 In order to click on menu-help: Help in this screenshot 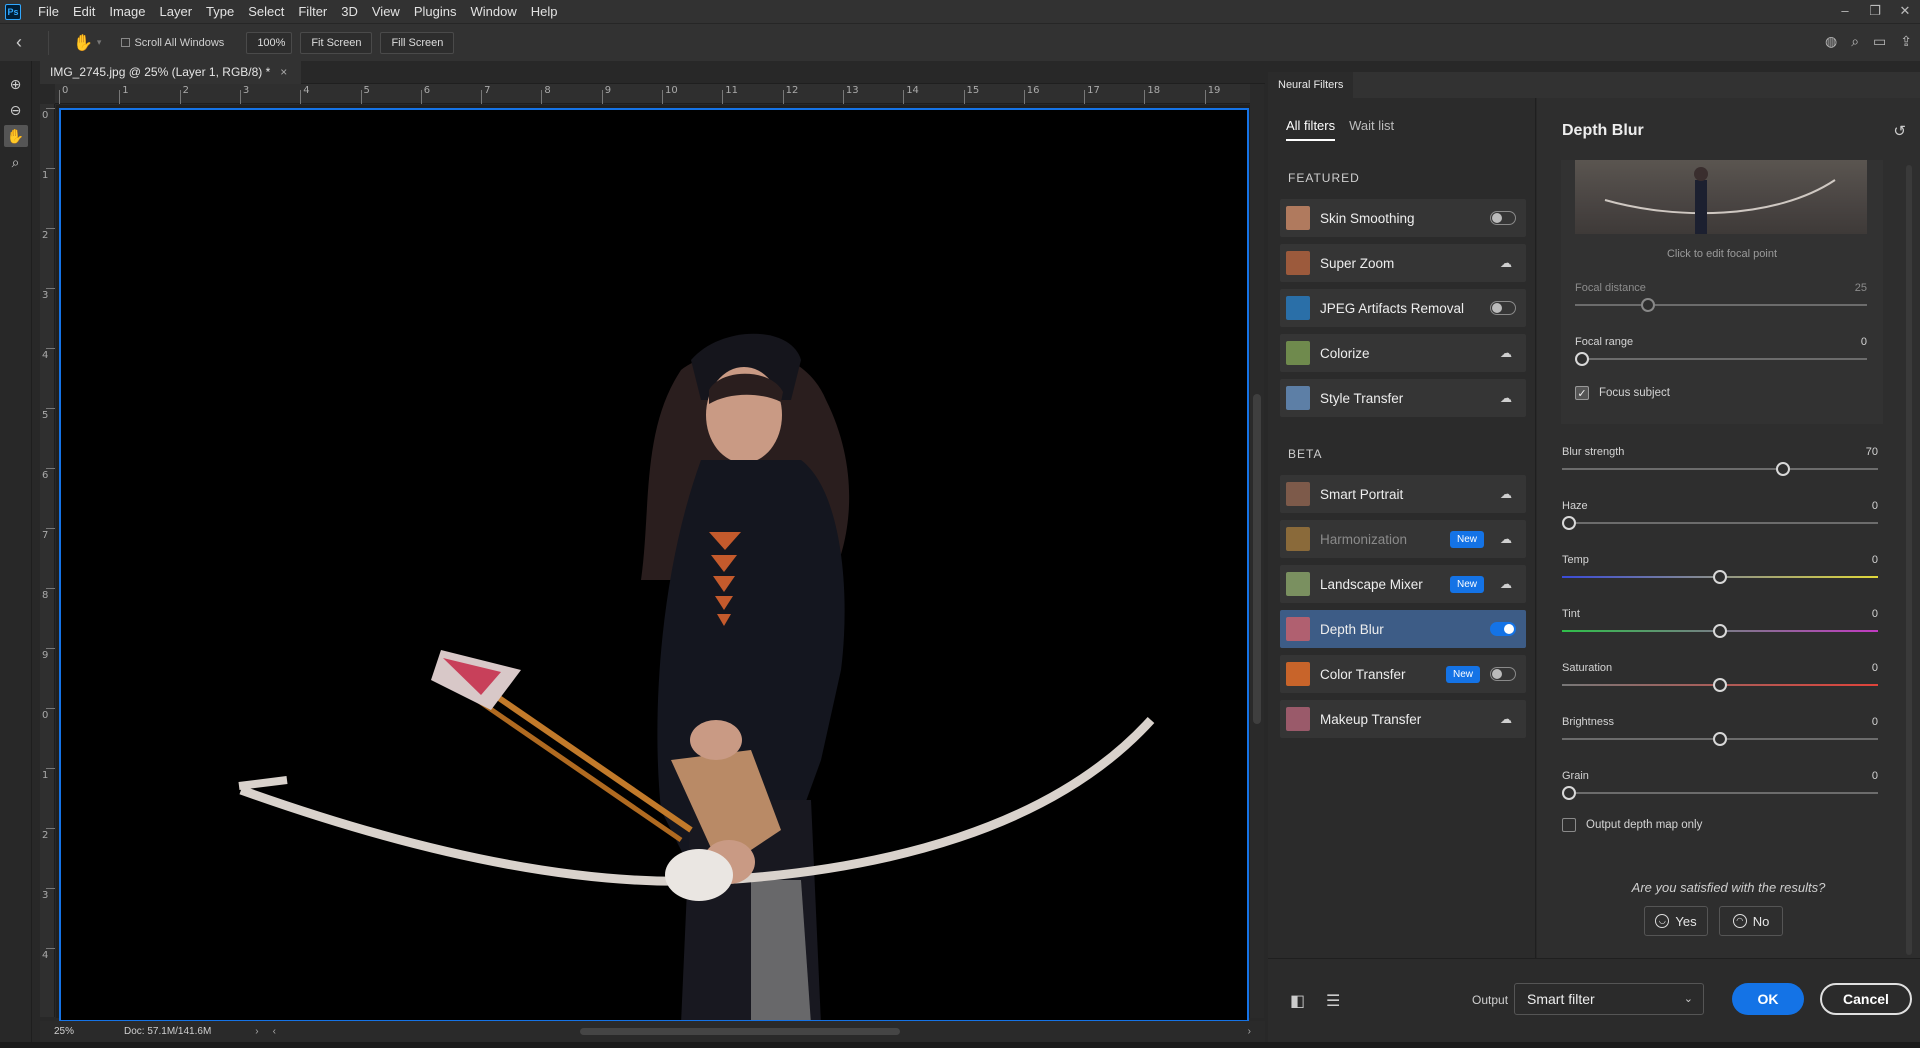, I will do `click(544, 11)`.